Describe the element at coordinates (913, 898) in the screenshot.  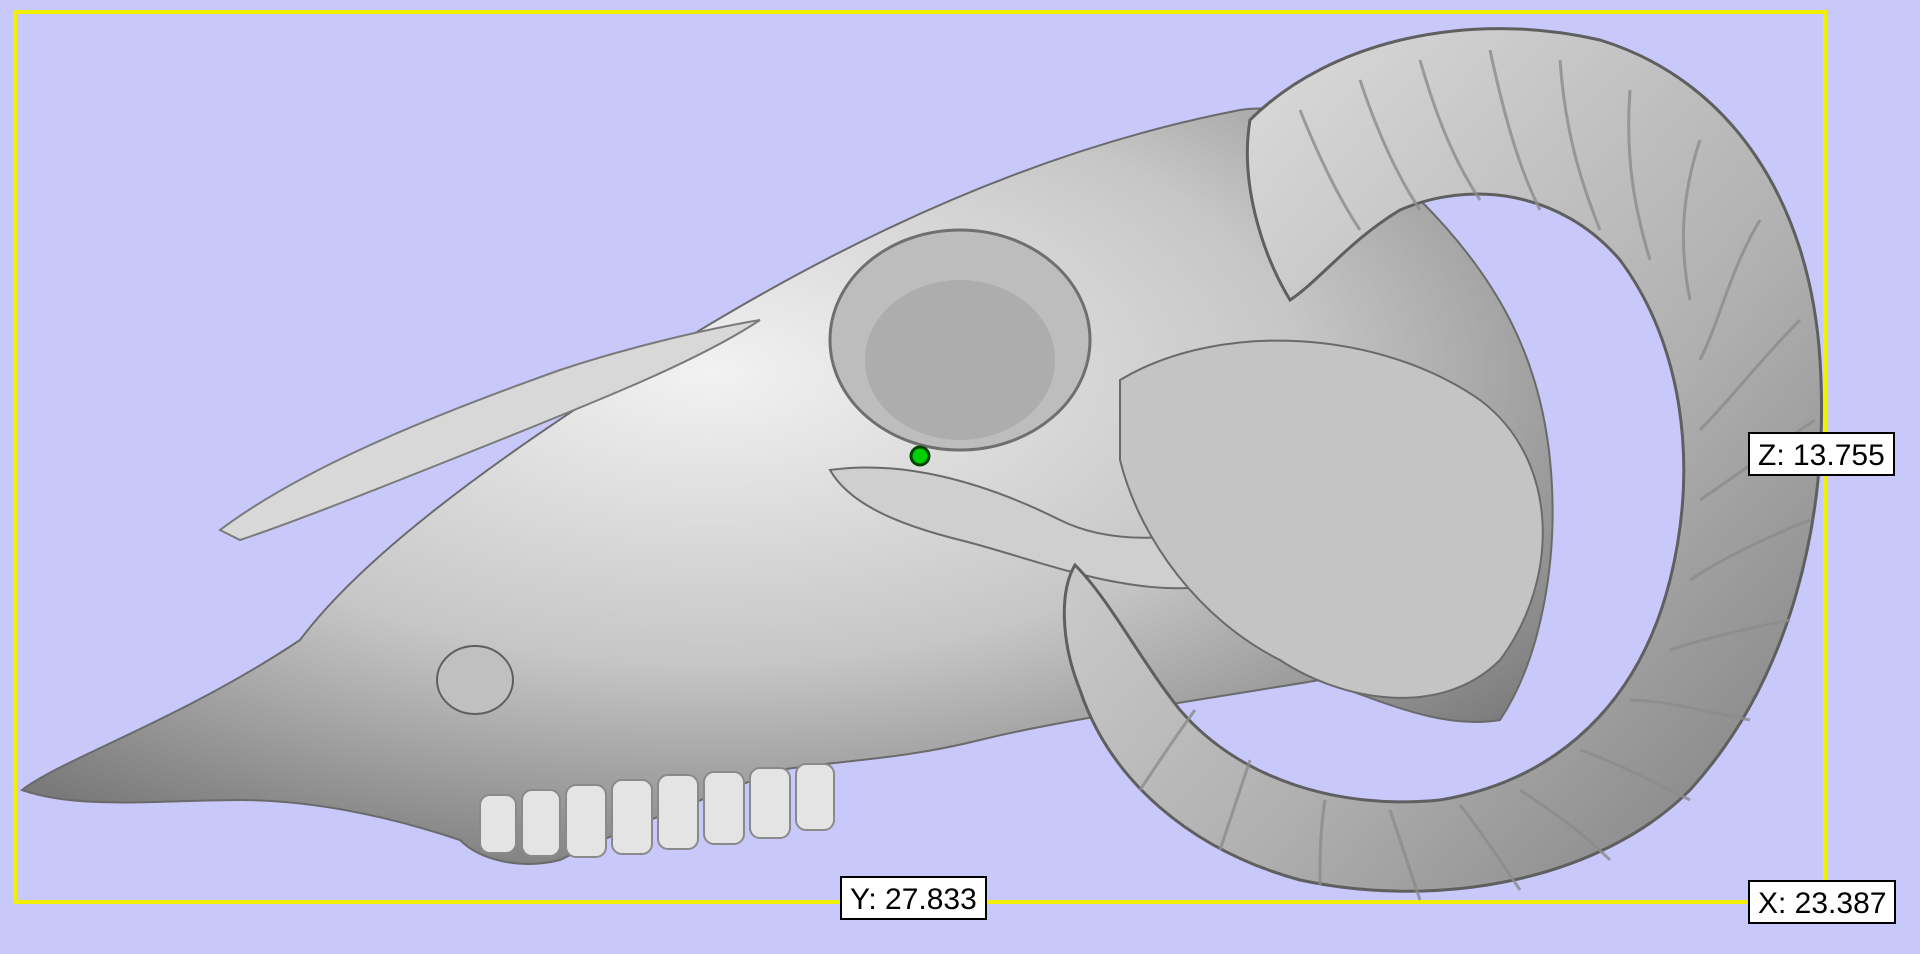
I see `y-dimension-label: Y: 27.833` at that location.